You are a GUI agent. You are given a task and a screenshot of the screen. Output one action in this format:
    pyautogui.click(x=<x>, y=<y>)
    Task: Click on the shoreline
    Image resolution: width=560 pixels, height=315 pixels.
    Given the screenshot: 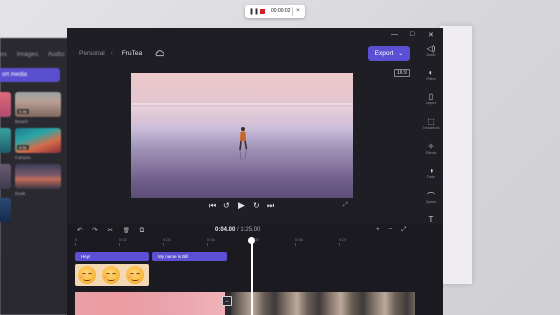 What is the action you would take?
    pyautogui.click(x=242, y=112)
    